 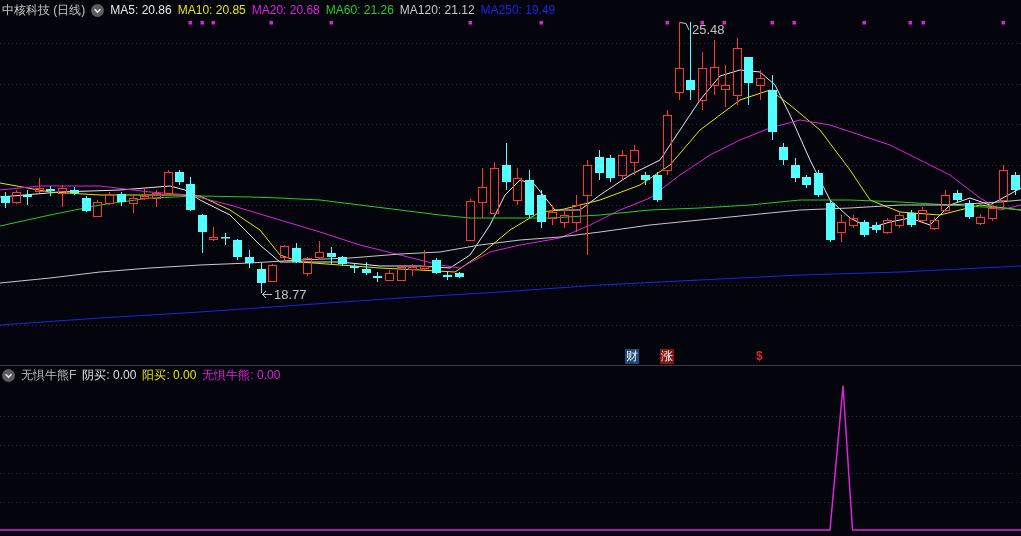 I want to click on event-marker: 涨, so click(x=667, y=356).